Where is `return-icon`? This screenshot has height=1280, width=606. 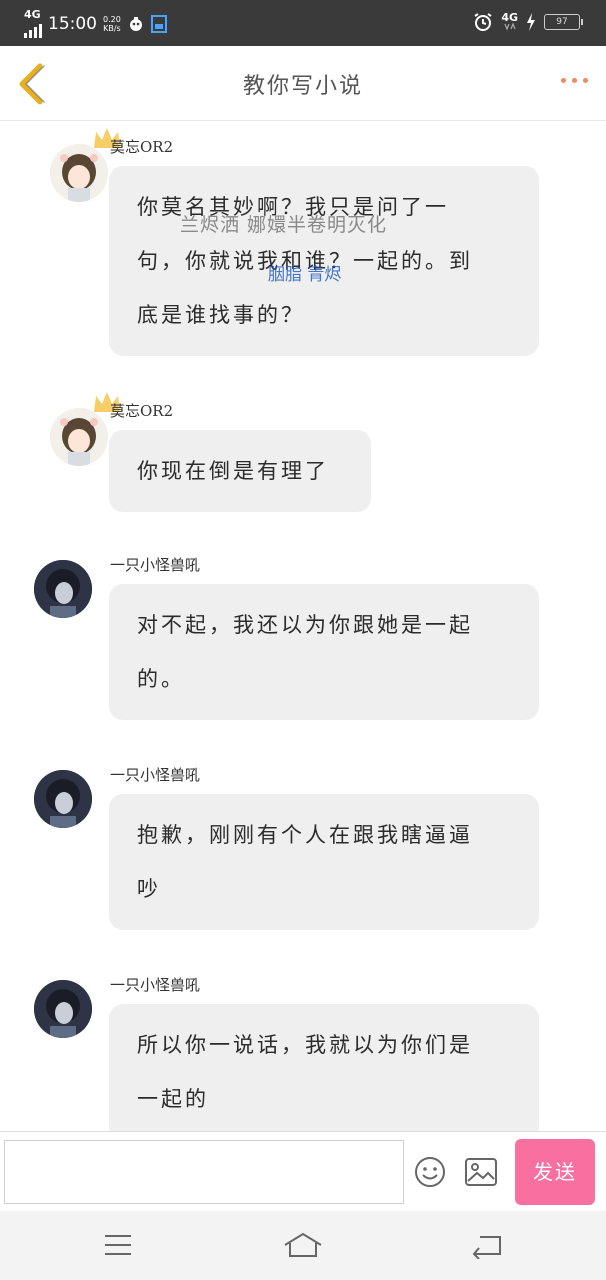
return-icon is located at coordinates (486, 1248).